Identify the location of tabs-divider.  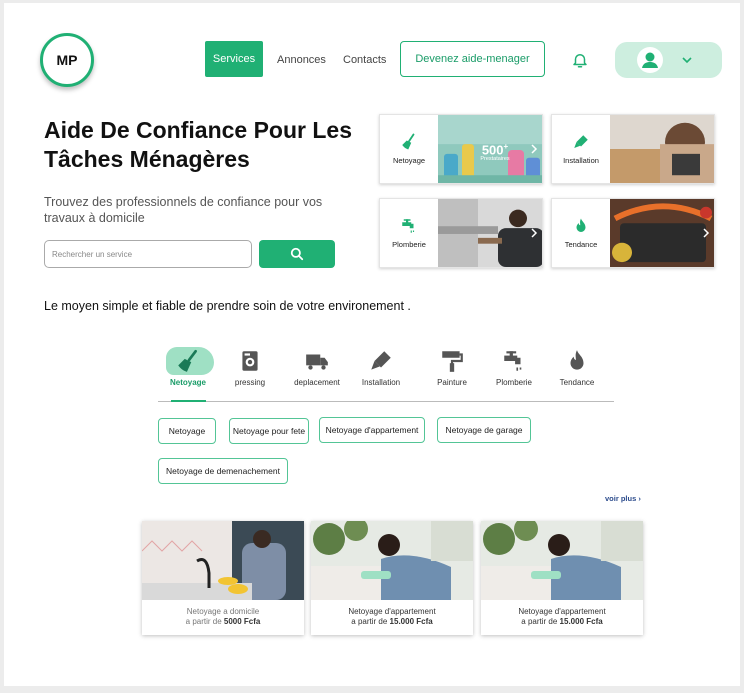
(386, 401).